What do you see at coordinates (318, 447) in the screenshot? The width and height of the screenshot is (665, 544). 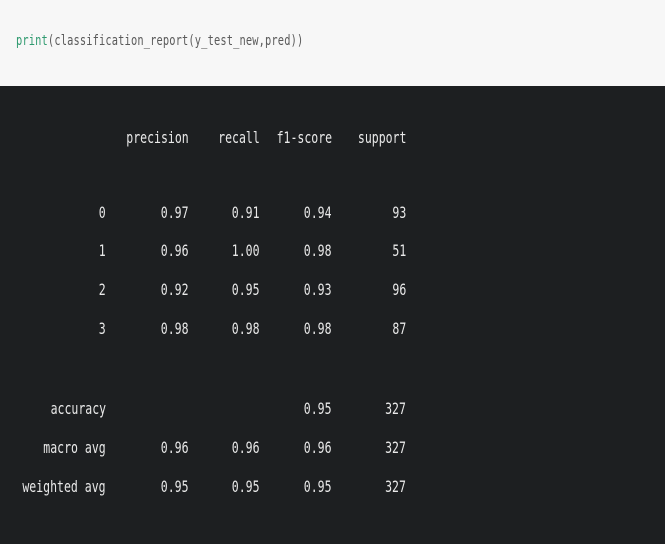 I see `f1-value: 0.96` at bounding box center [318, 447].